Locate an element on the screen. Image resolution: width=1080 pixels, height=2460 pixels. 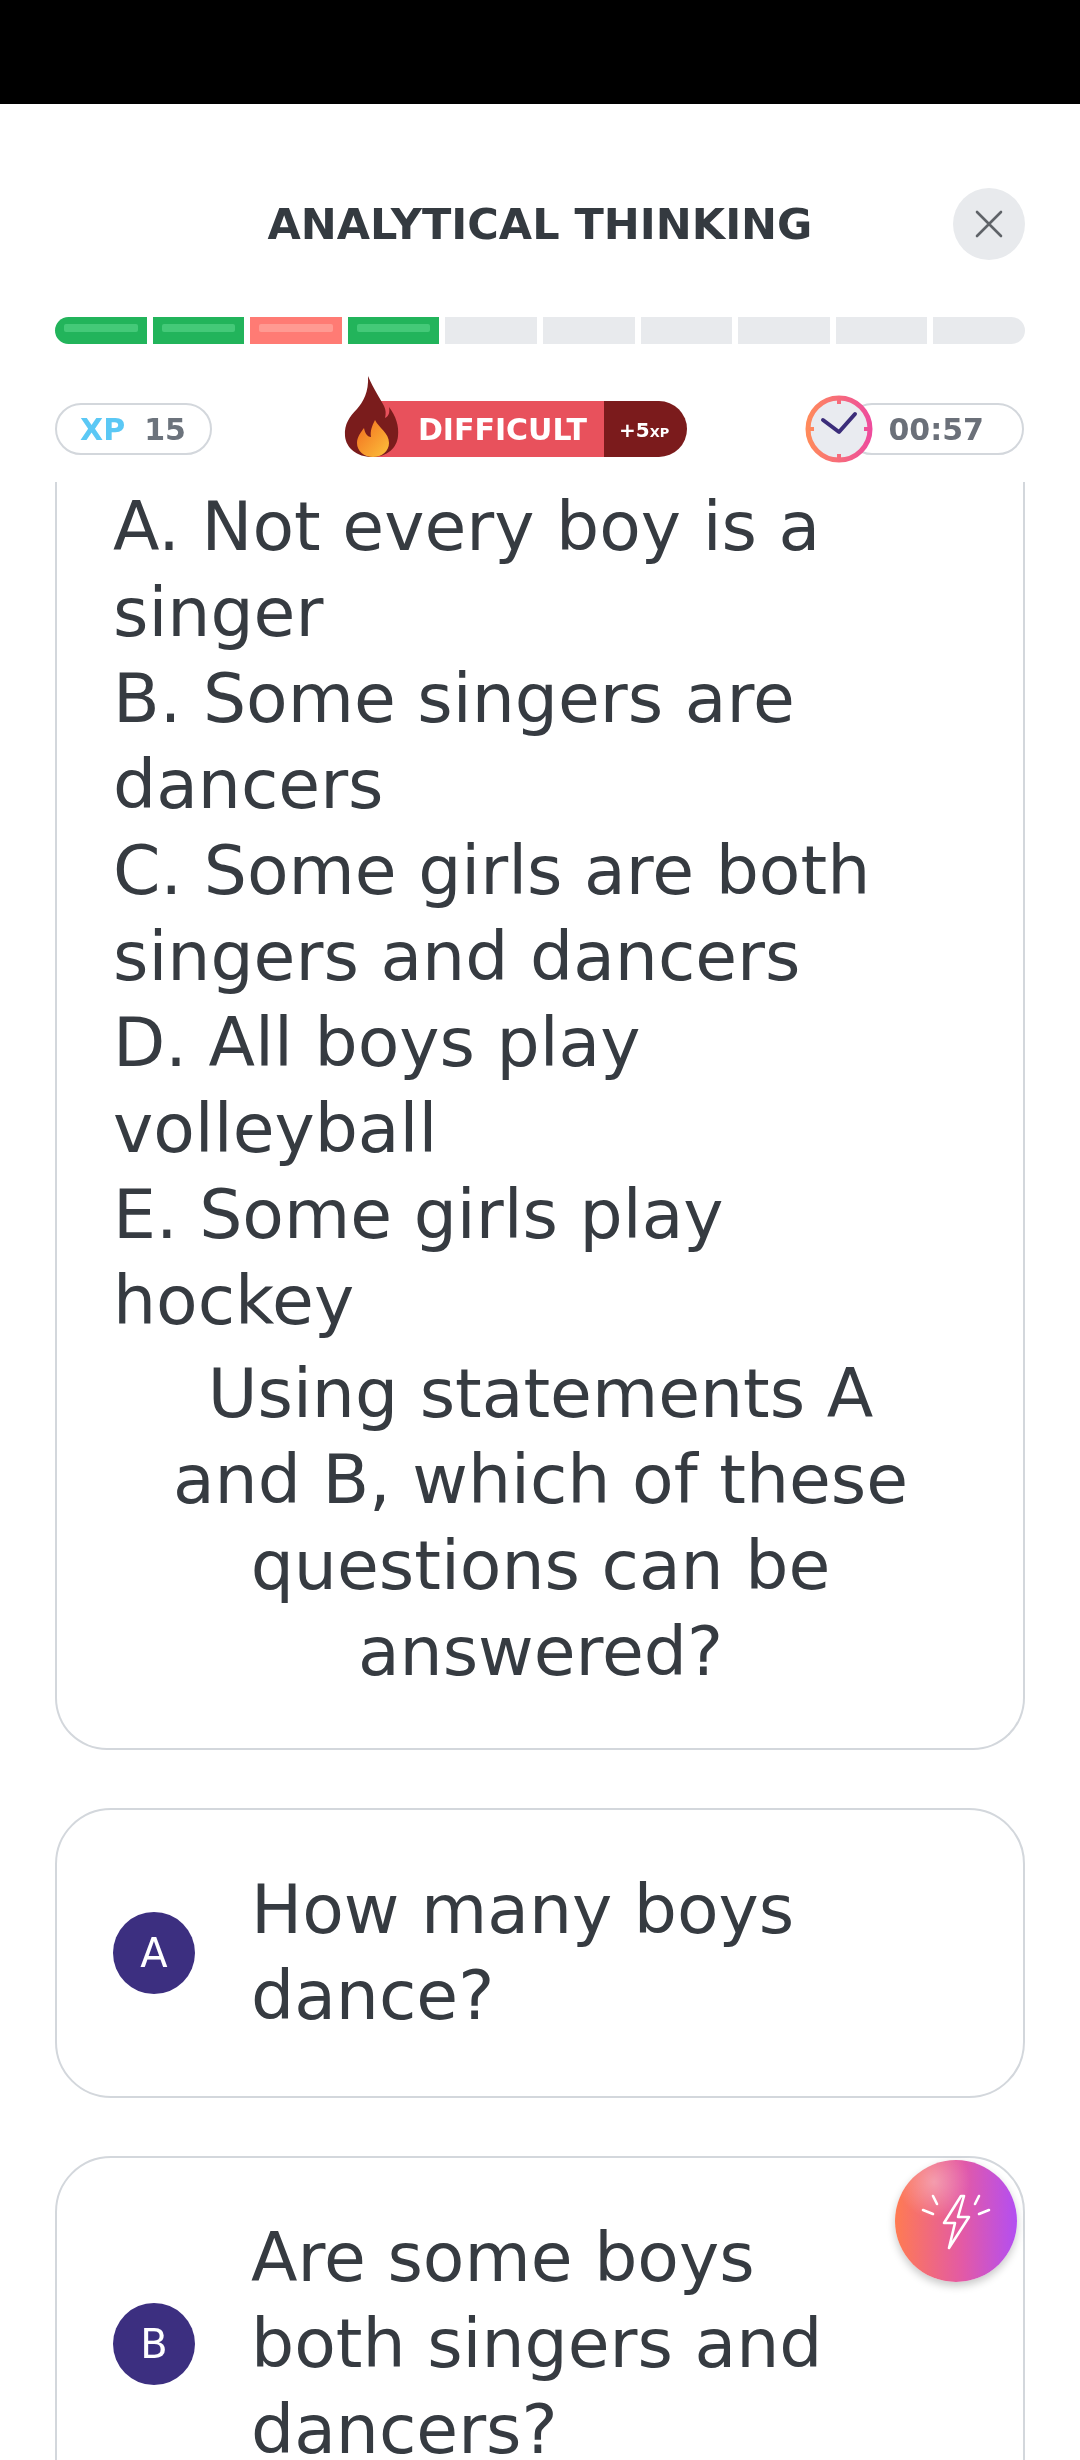
statement-text: B. Some singers are dancers is located at coordinates (454, 742).